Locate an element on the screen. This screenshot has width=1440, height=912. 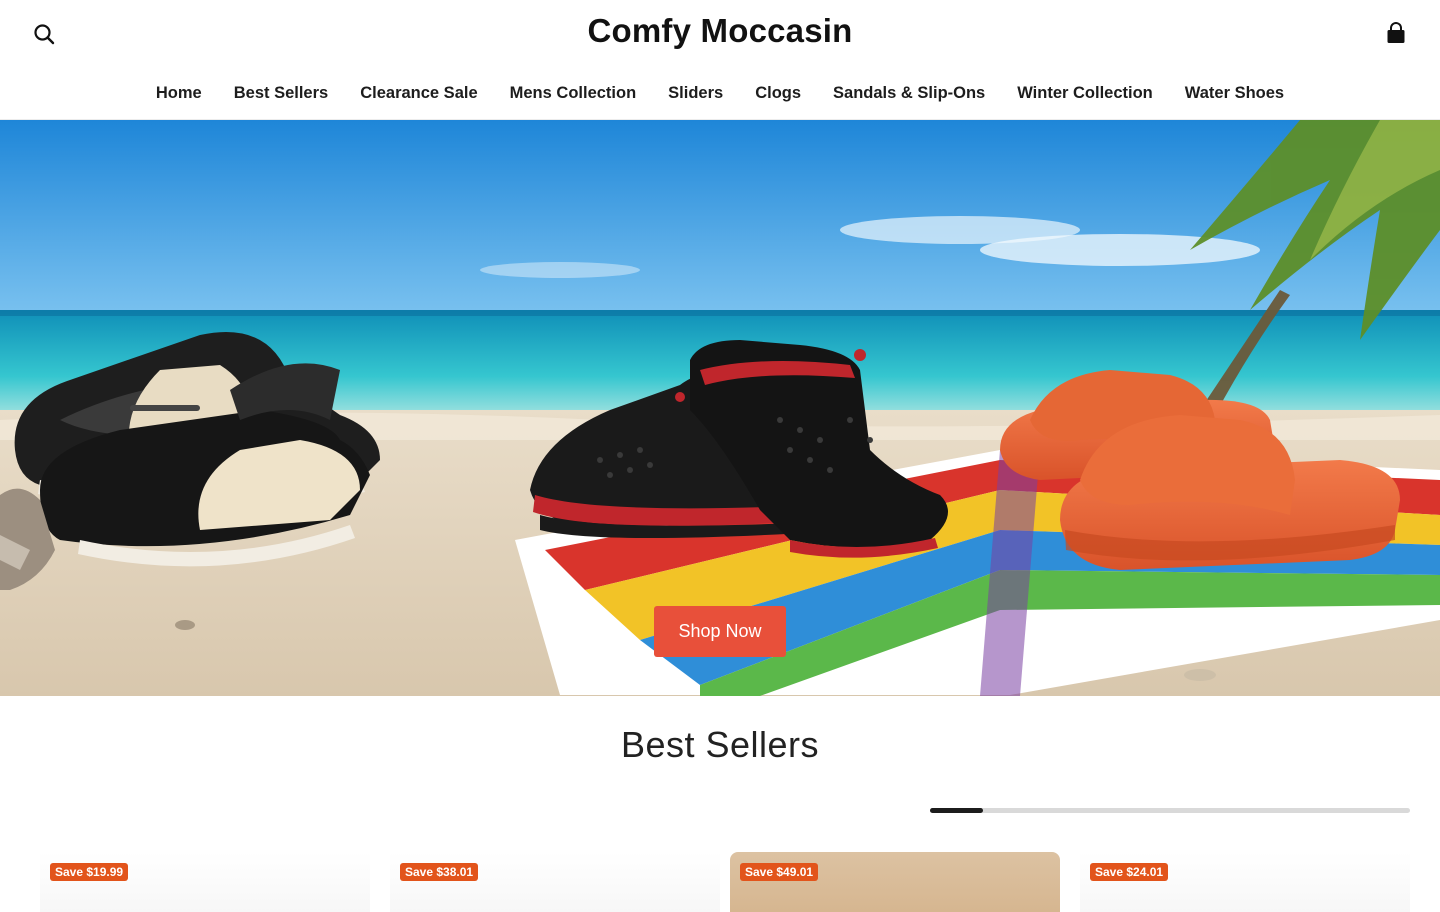
nav-item-water-shoes: Water Shoes is located at coordinates (1234, 93).